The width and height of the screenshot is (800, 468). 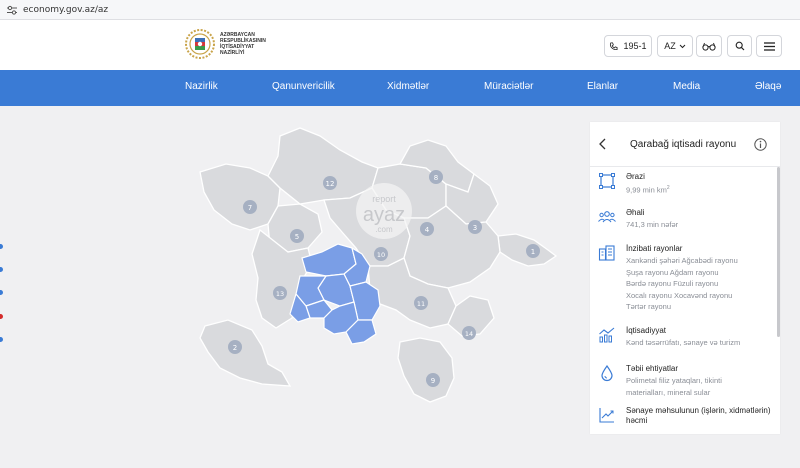 I want to click on svg-text: 14, so click(x=469, y=334).